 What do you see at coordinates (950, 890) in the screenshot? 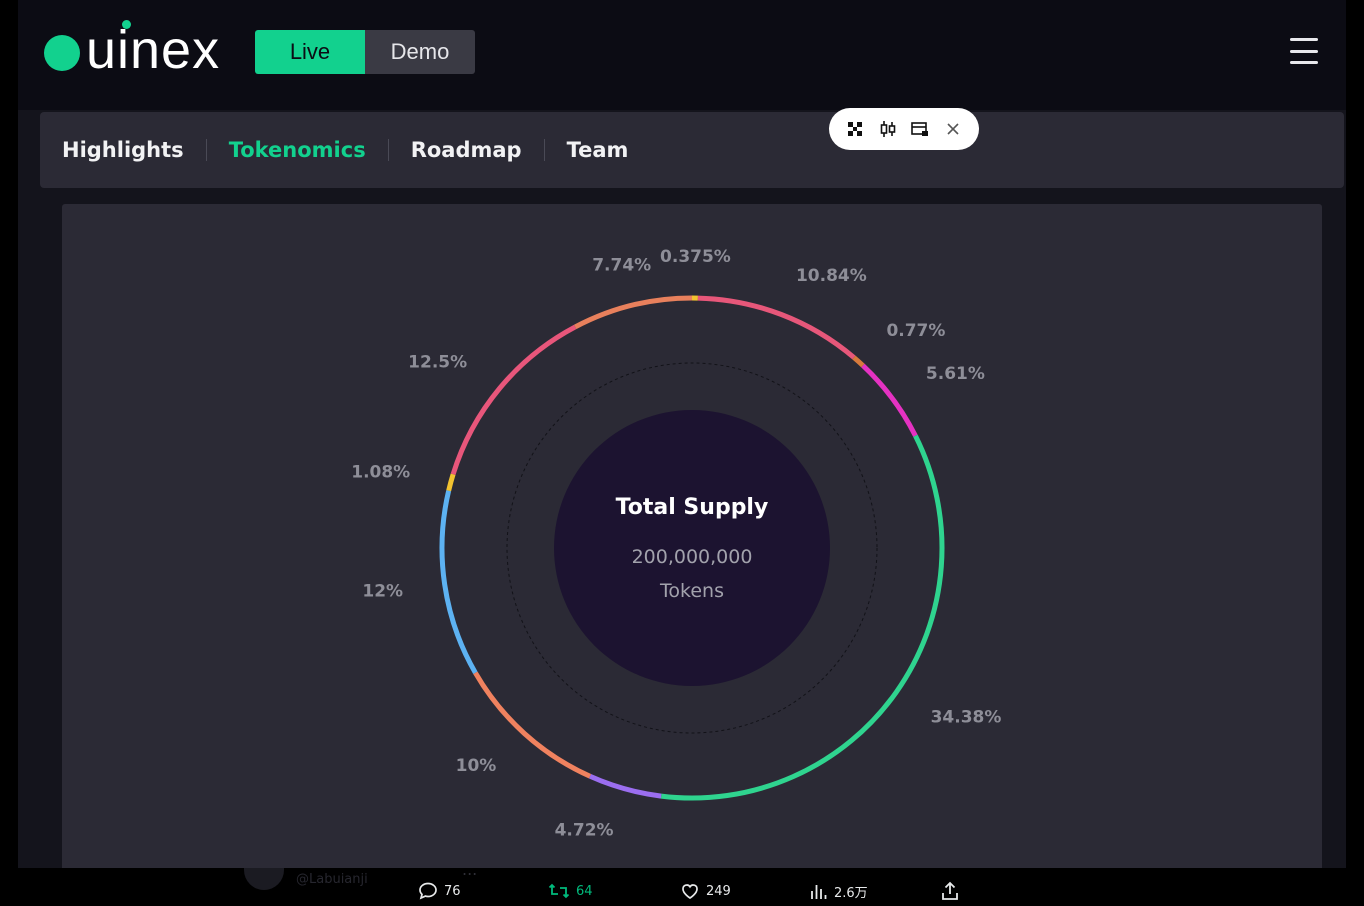
I see `share-icon` at bounding box center [950, 890].